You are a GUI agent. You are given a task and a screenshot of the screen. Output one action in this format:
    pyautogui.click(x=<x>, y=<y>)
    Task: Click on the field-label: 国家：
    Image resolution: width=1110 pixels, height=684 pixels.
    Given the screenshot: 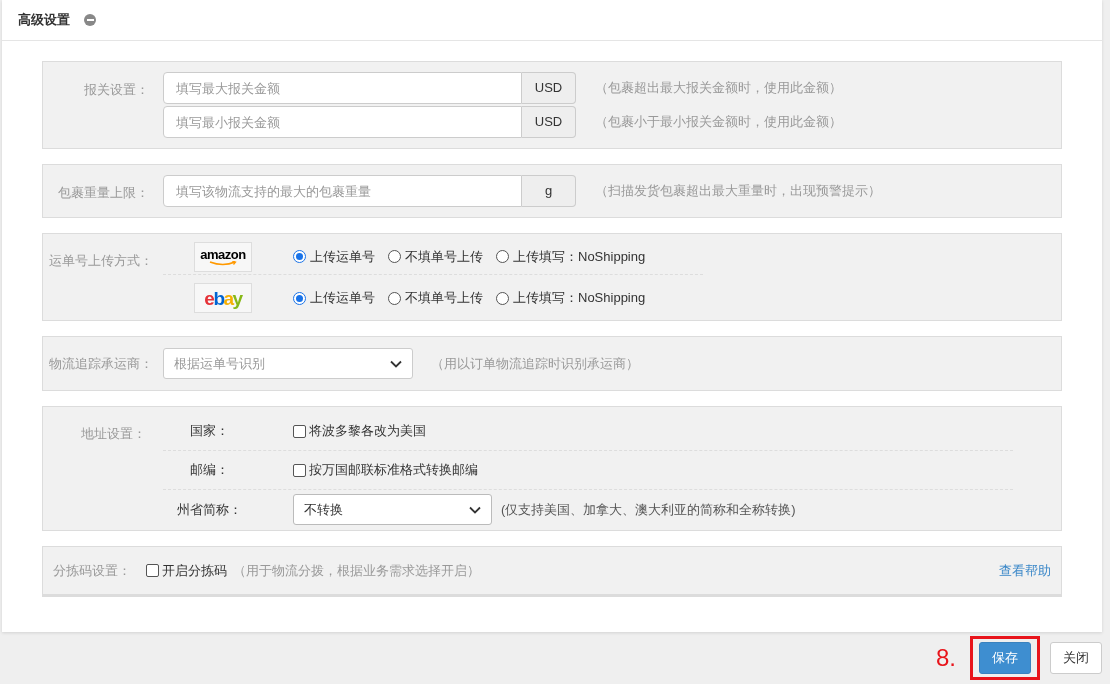 What is the action you would take?
    pyautogui.click(x=209, y=431)
    